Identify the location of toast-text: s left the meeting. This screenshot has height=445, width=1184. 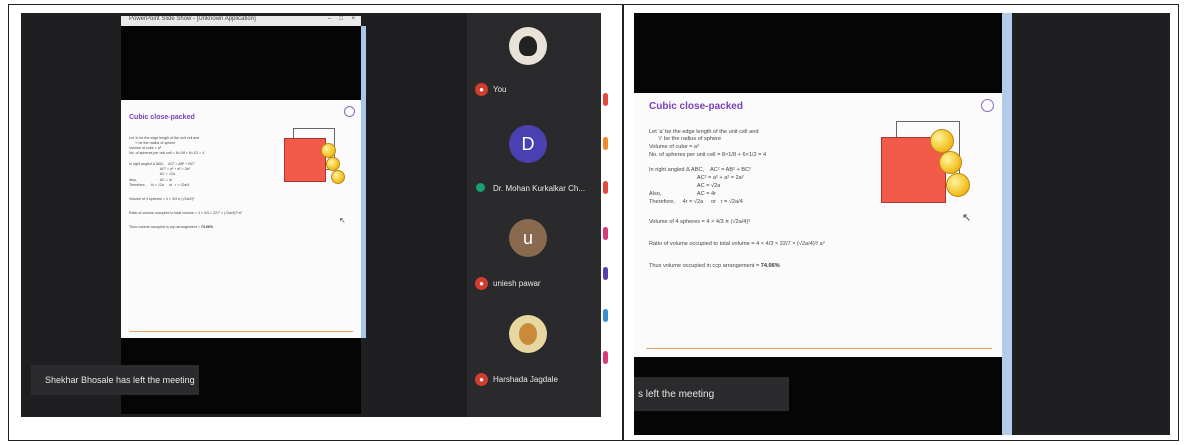
(676, 394).